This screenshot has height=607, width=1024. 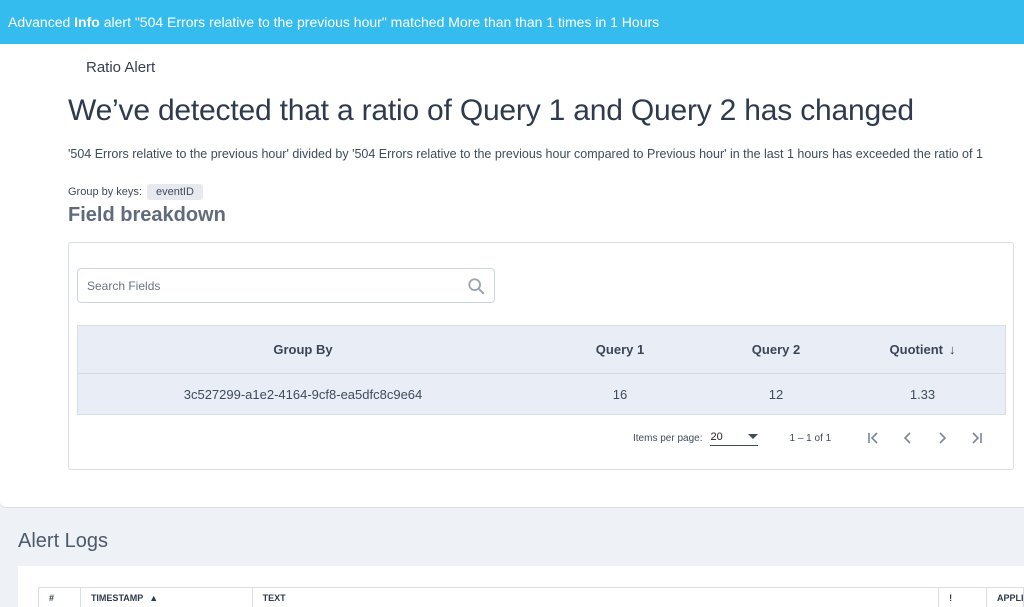 I want to click on search-icon, so click(x=476, y=286).